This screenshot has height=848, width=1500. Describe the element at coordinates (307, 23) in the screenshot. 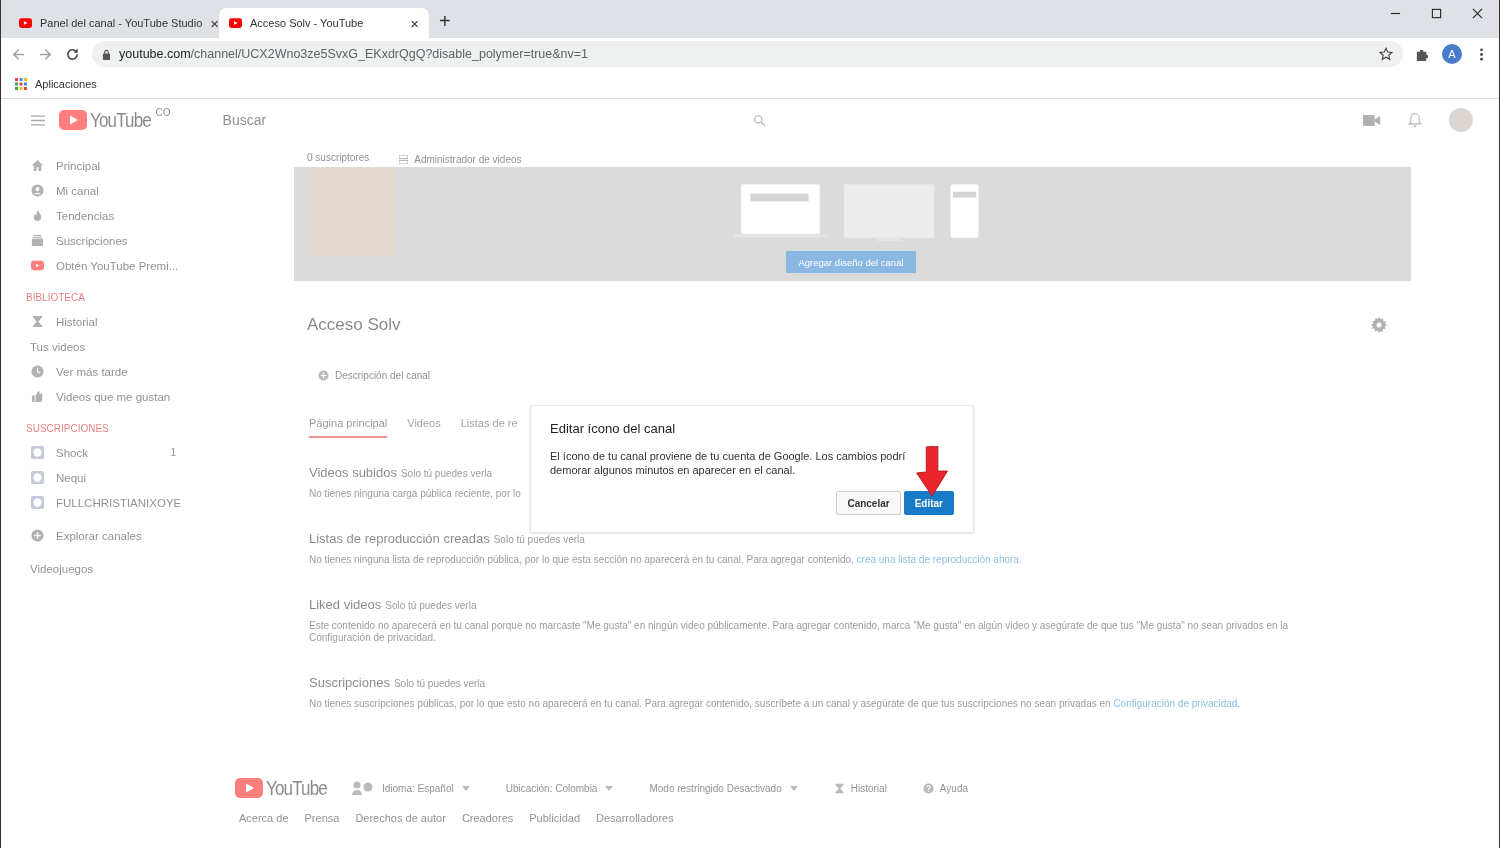

I see `tab-title: Acceso Solv - YouTube` at that location.